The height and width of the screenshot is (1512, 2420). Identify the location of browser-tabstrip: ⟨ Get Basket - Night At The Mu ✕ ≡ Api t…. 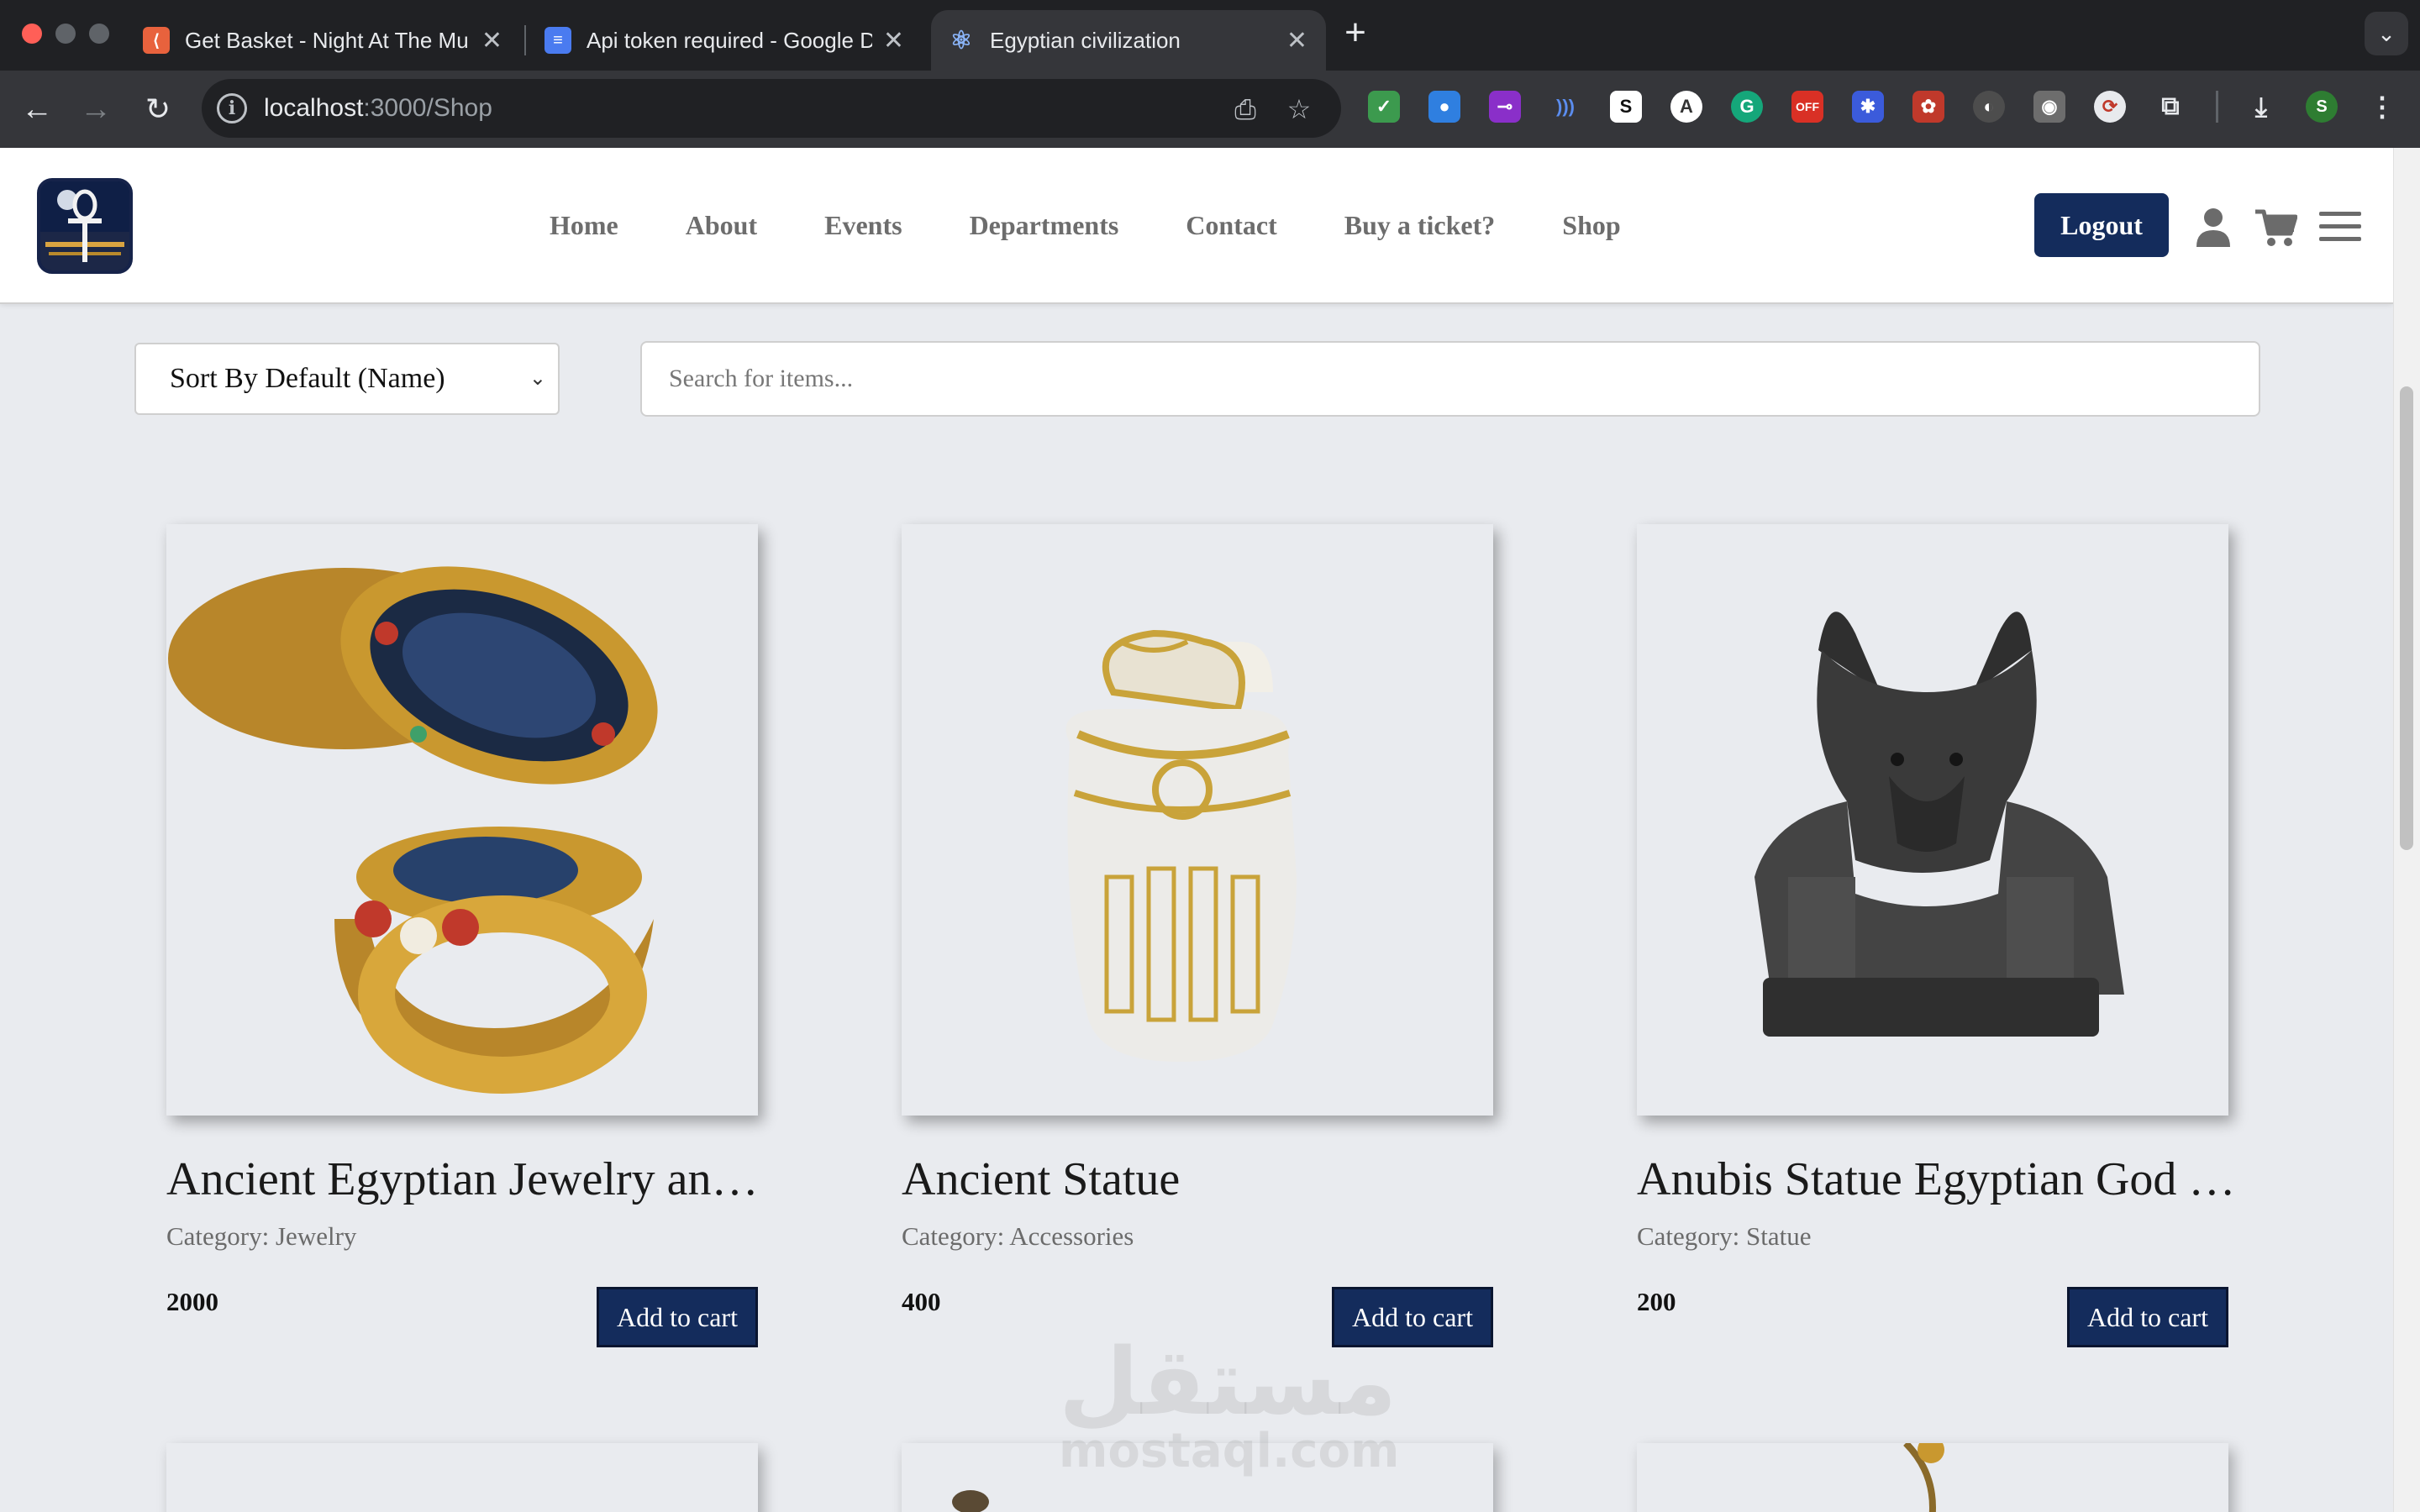
(1210, 35).